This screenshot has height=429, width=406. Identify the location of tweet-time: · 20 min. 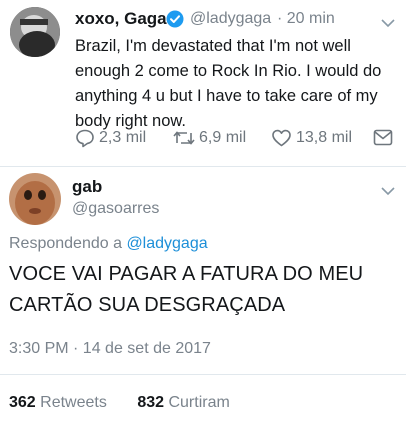
(306, 19).